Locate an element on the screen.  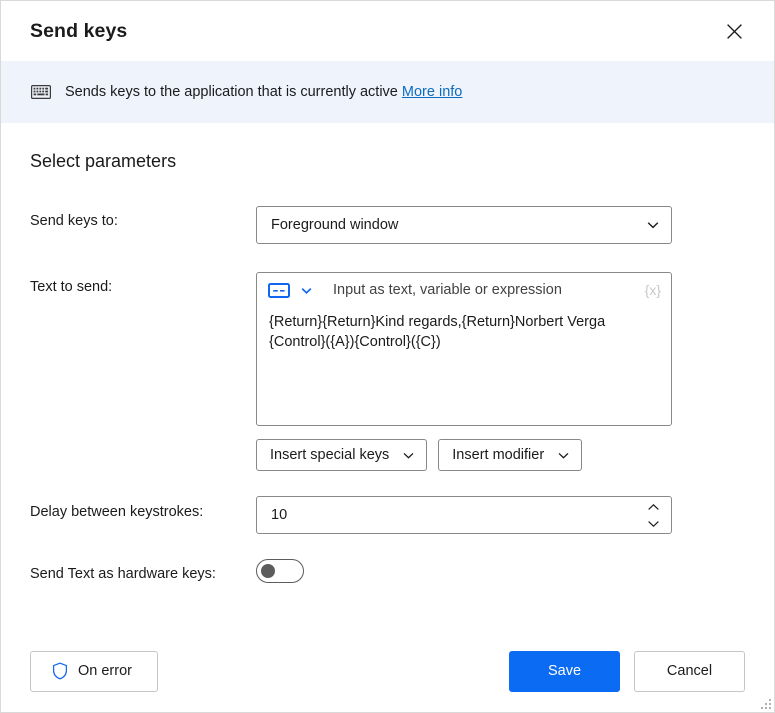
on-error-button: On error is located at coordinates (94, 671).